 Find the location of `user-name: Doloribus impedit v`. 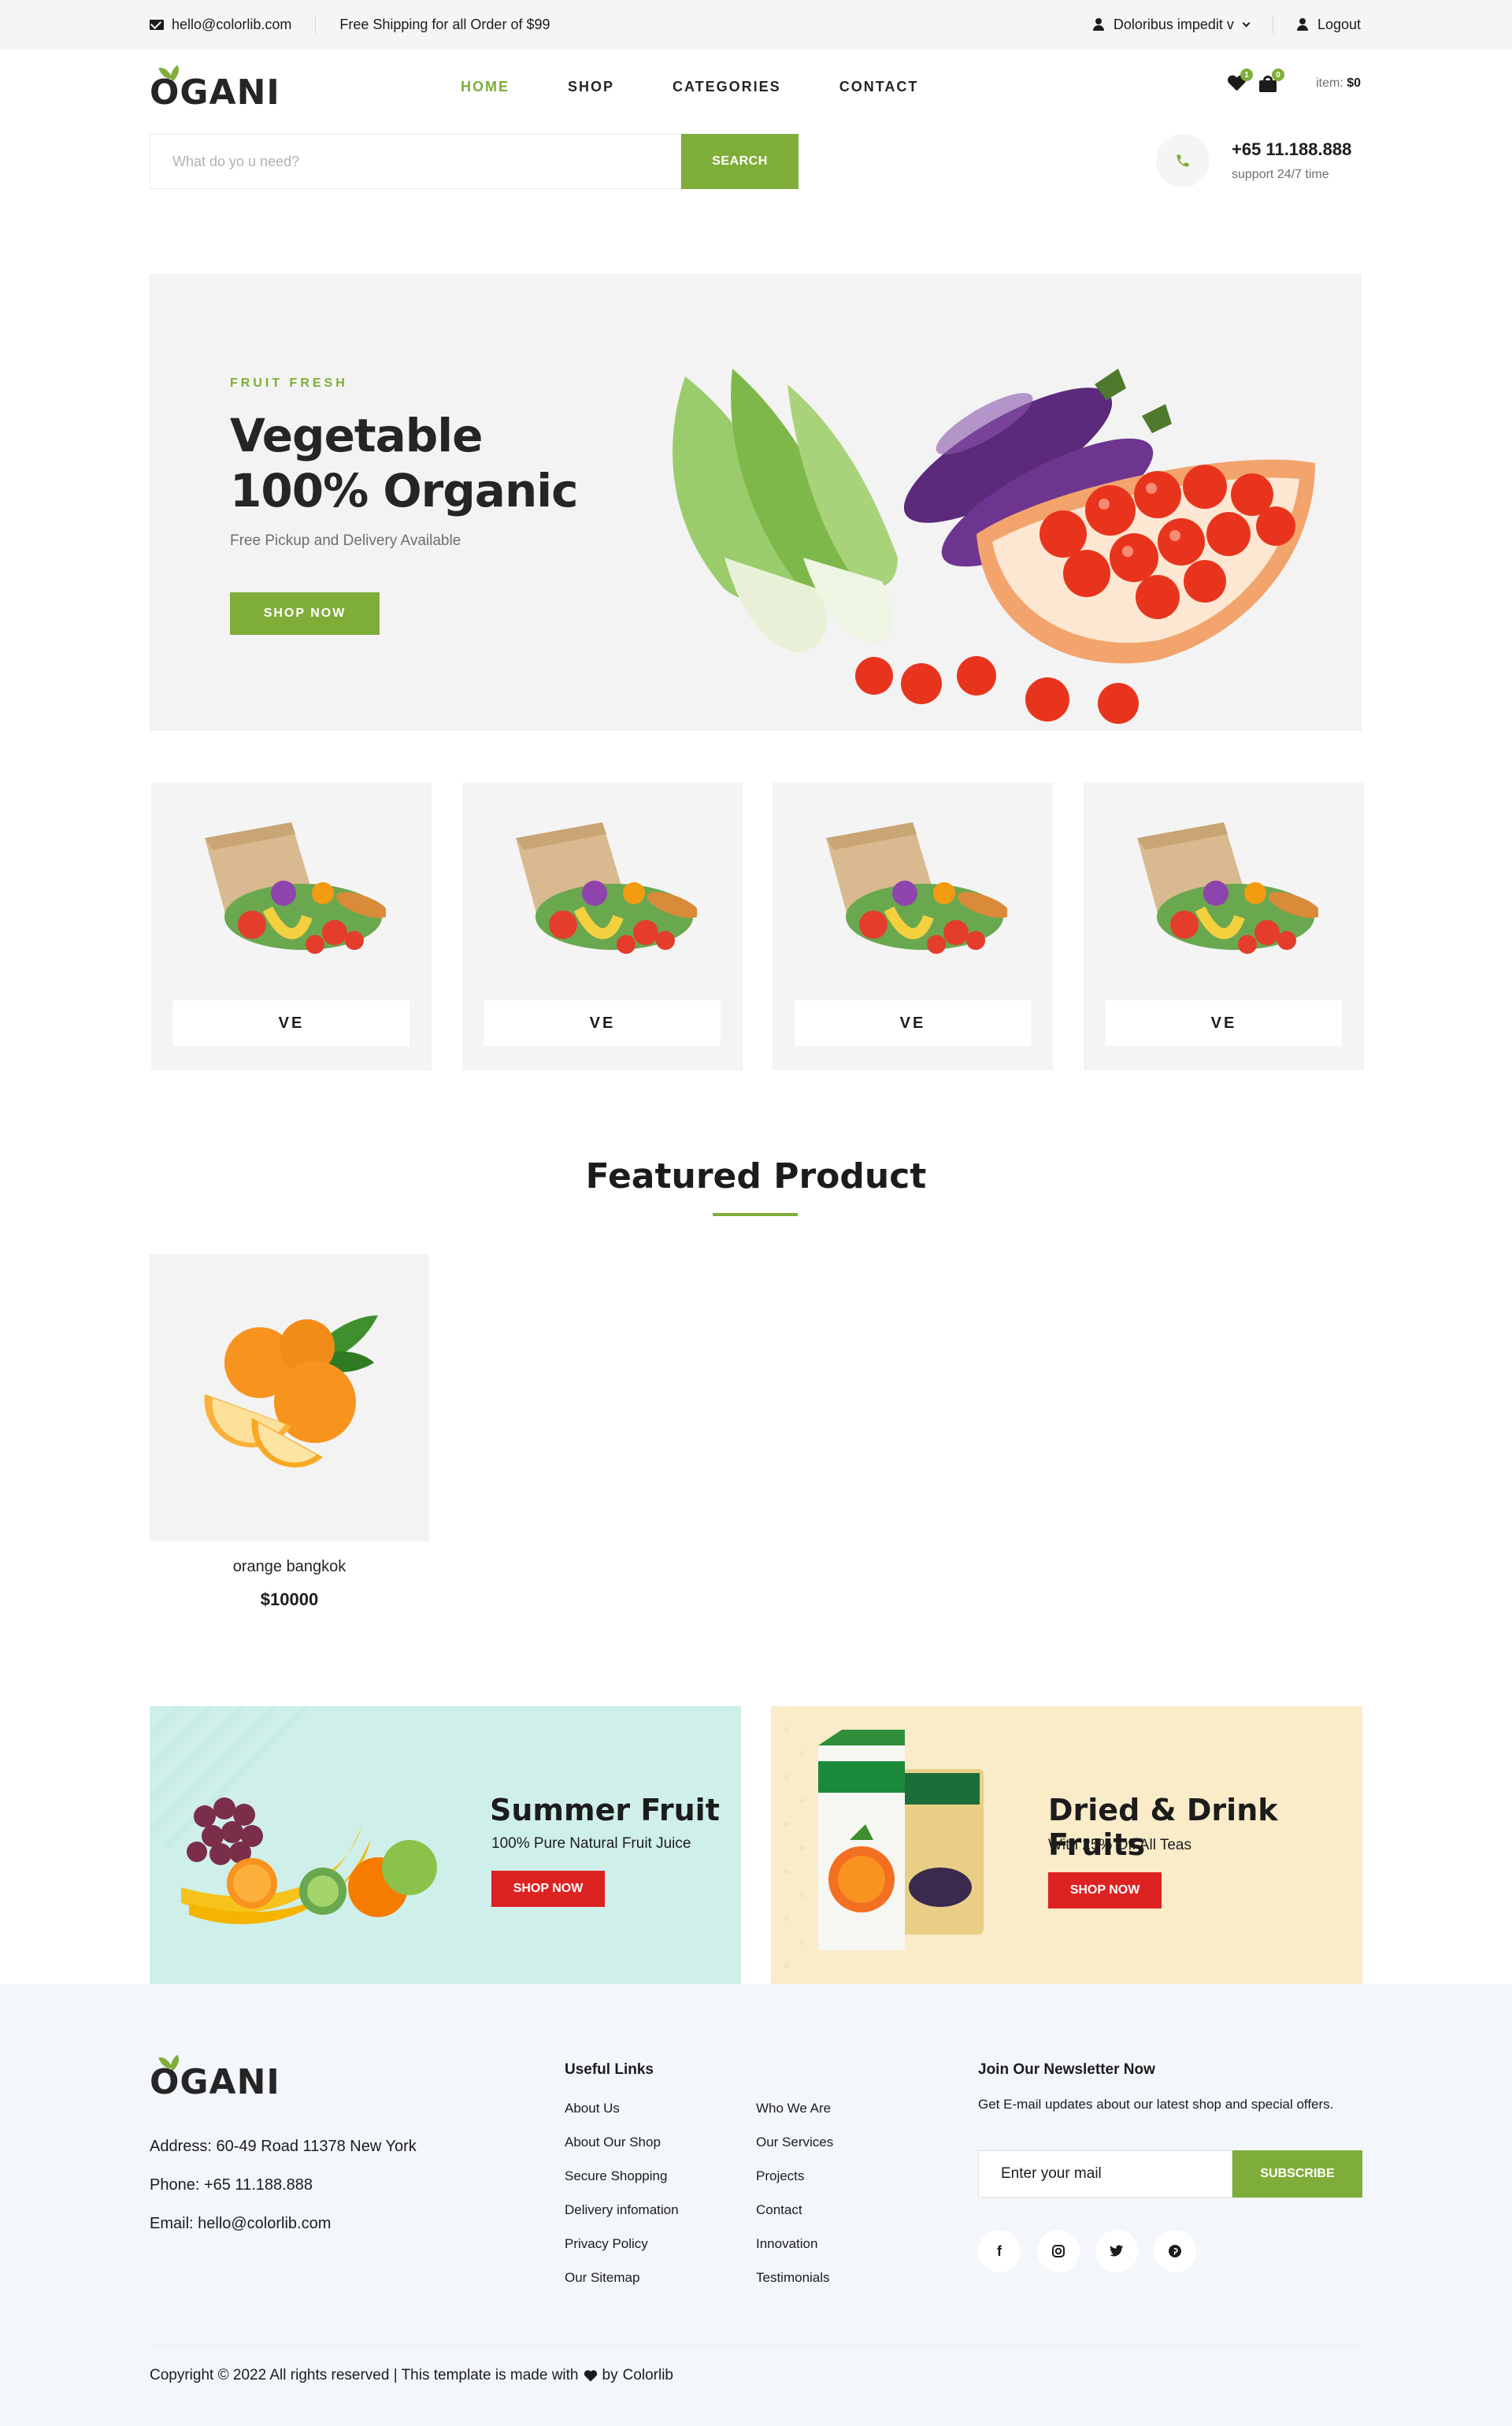

user-name: Doloribus impedit v is located at coordinates (1173, 24).